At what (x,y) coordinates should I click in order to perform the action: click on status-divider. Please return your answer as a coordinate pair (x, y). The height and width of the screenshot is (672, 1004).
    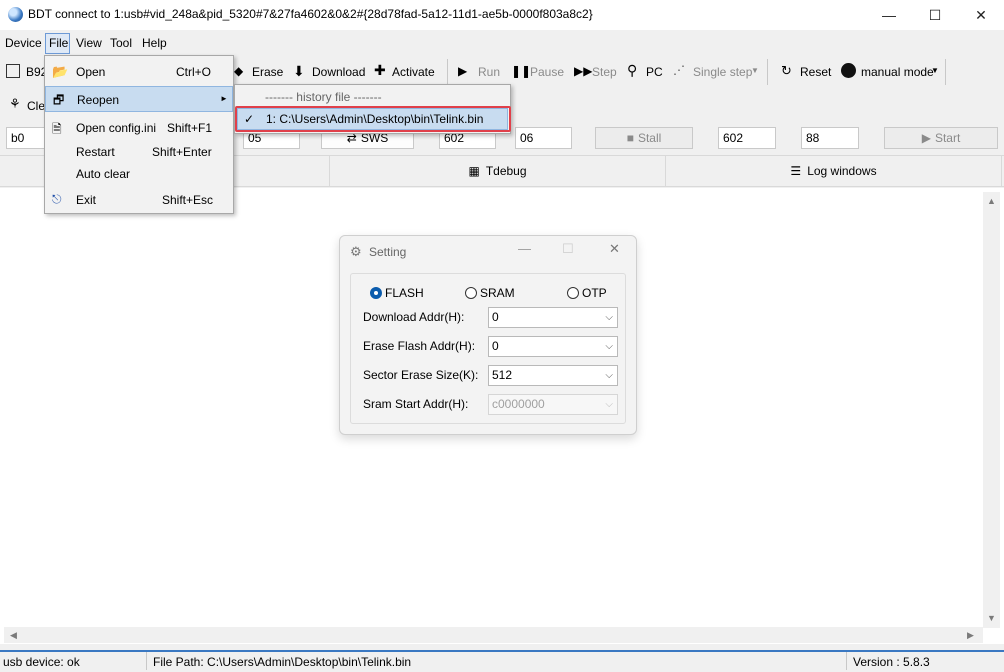
    Looking at the image, I should click on (146, 661).